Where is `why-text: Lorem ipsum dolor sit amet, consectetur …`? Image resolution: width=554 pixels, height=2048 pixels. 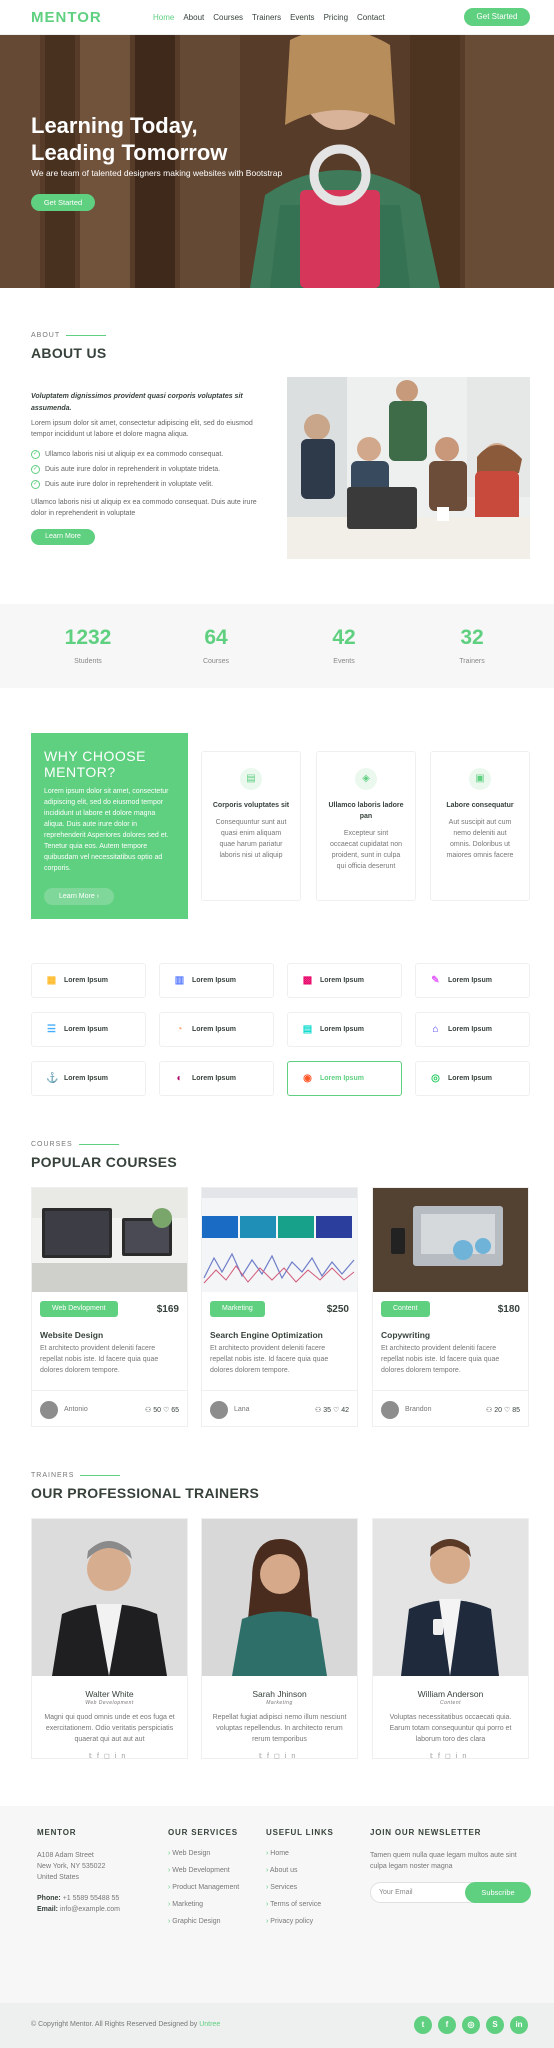
why-text: Lorem ipsum dolor sit amet, consectetur … is located at coordinates (106, 830).